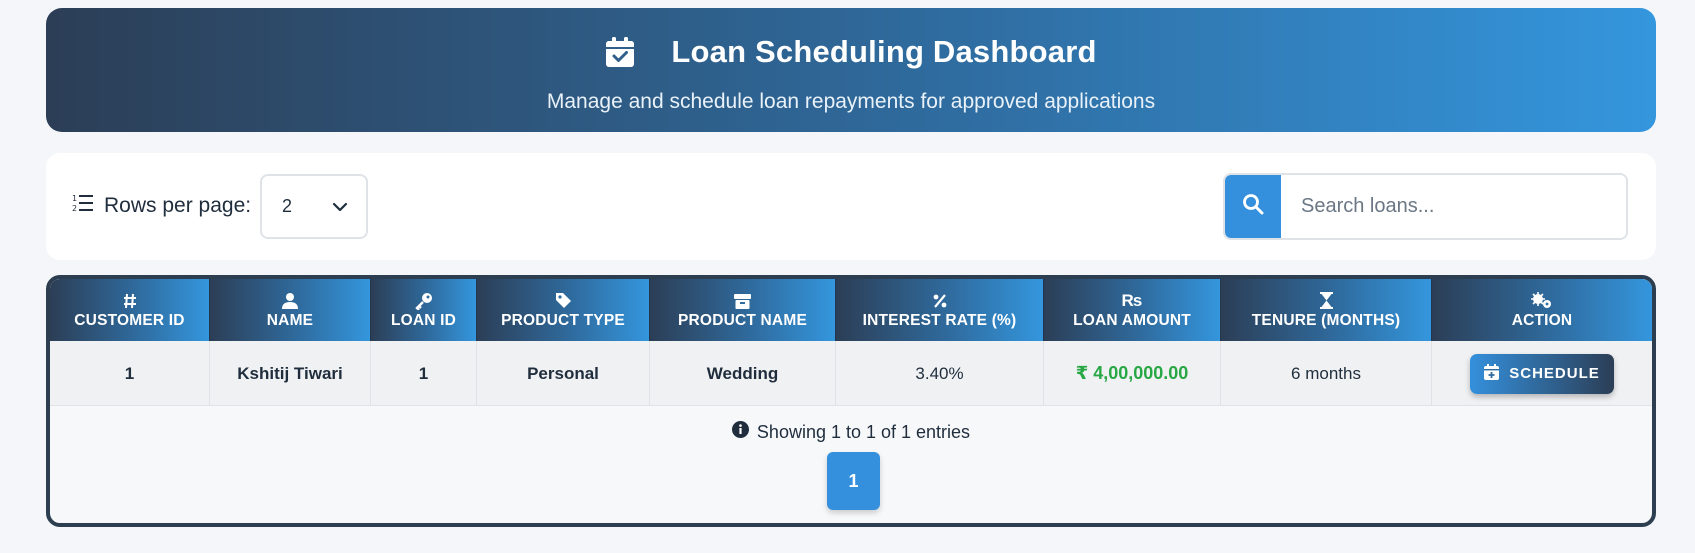 The image size is (1695, 553). Describe the element at coordinates (178, 205) in the screenshot. I see `rows-per-page-label: Rows per page:` at that location.